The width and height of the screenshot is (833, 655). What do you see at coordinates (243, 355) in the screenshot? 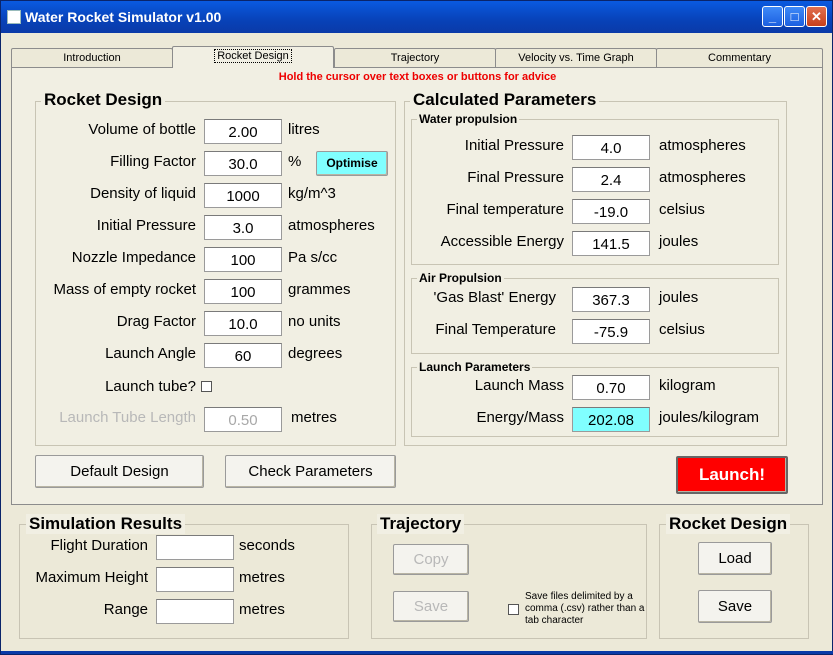
I see `launch-angle-input: 60` at bounding box center [243, 355].